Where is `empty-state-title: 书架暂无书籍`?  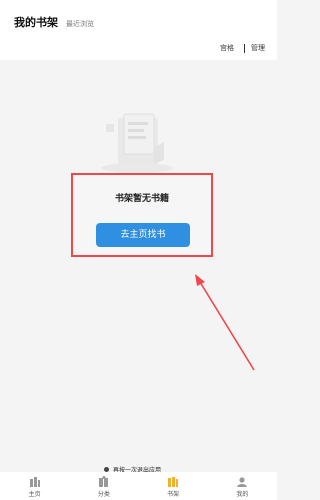
empty-state-title: 书架暂无书籍 is located at coordinates (141, 199).